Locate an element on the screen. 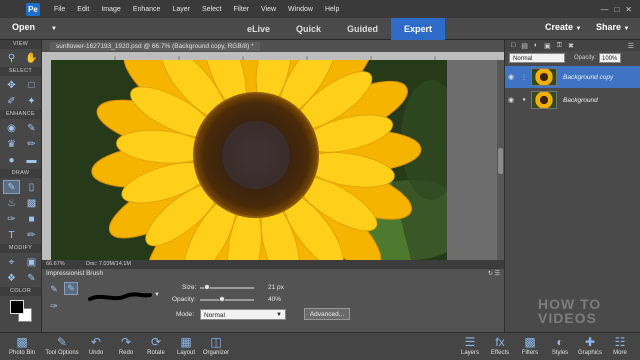 This screenshot has height=360, width=640. opacity-label: Opacity: is located at coordinates (585, 58).